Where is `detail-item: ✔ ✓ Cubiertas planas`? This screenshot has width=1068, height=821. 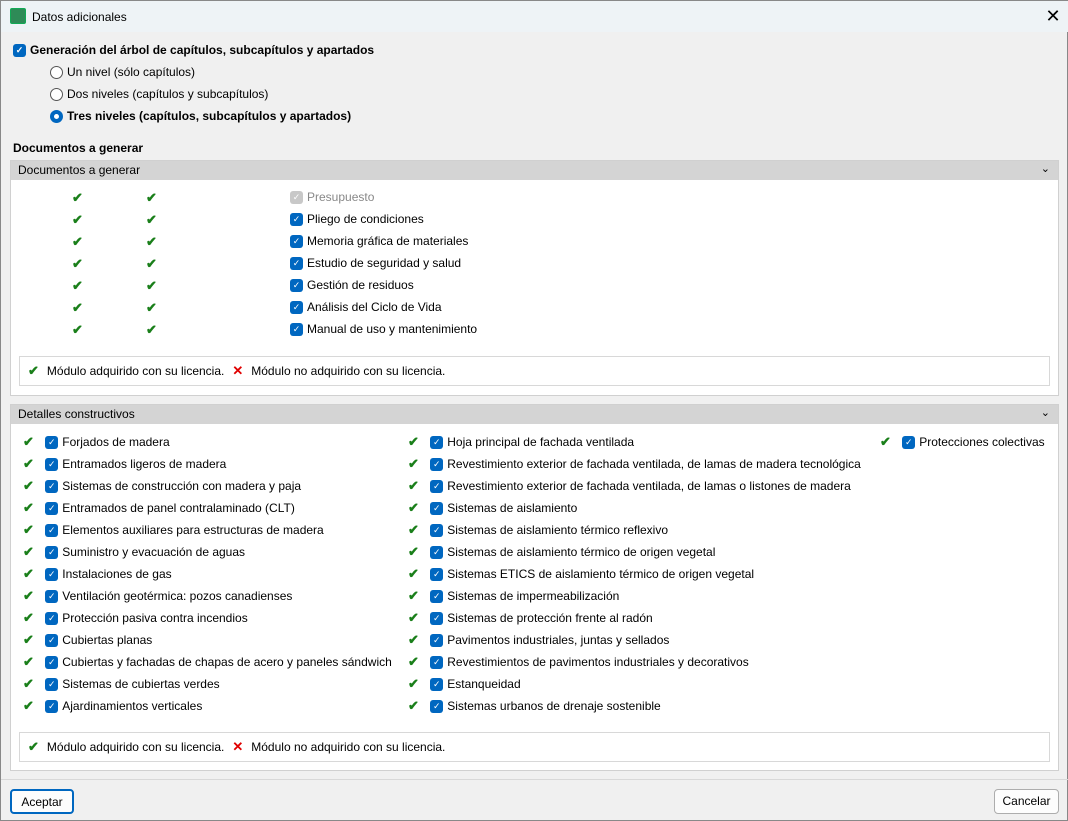 detail-item: ✔ ✓ Cubiertas planas is located at coordinates (87, 640).